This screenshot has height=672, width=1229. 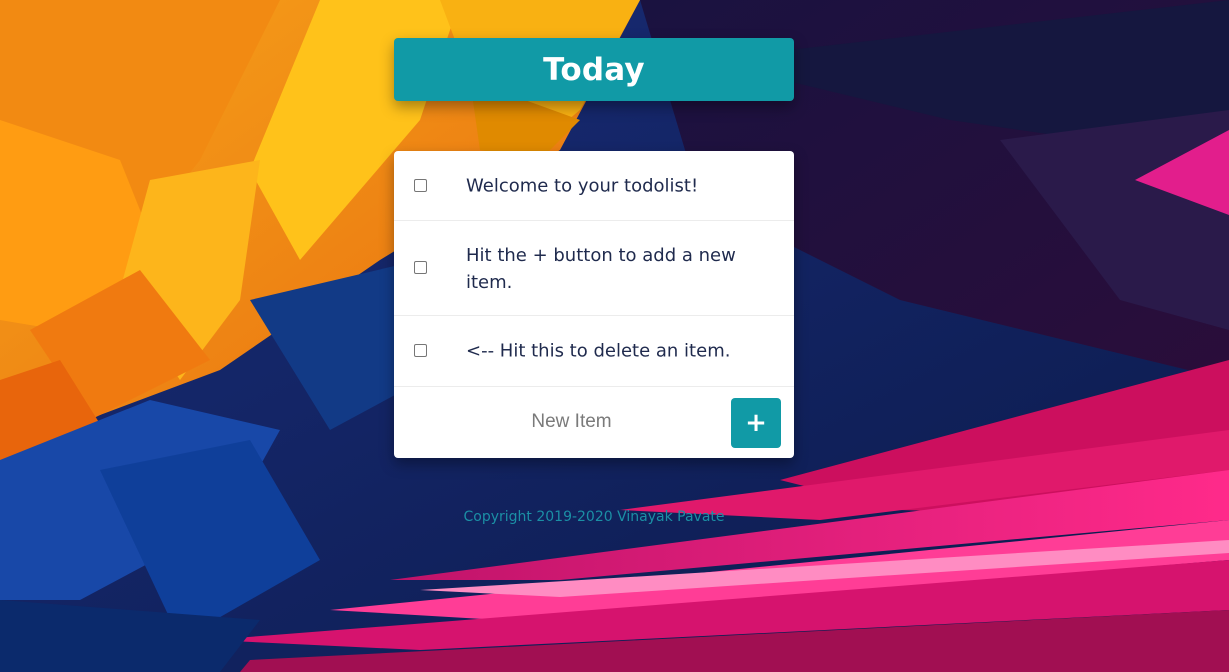 What do you see at coordinates (594, 517) in the screenshot?
I see `copyright-footer: Copyright 2019-2020 Vinayak Pavate` at bounding box center [594, 517].